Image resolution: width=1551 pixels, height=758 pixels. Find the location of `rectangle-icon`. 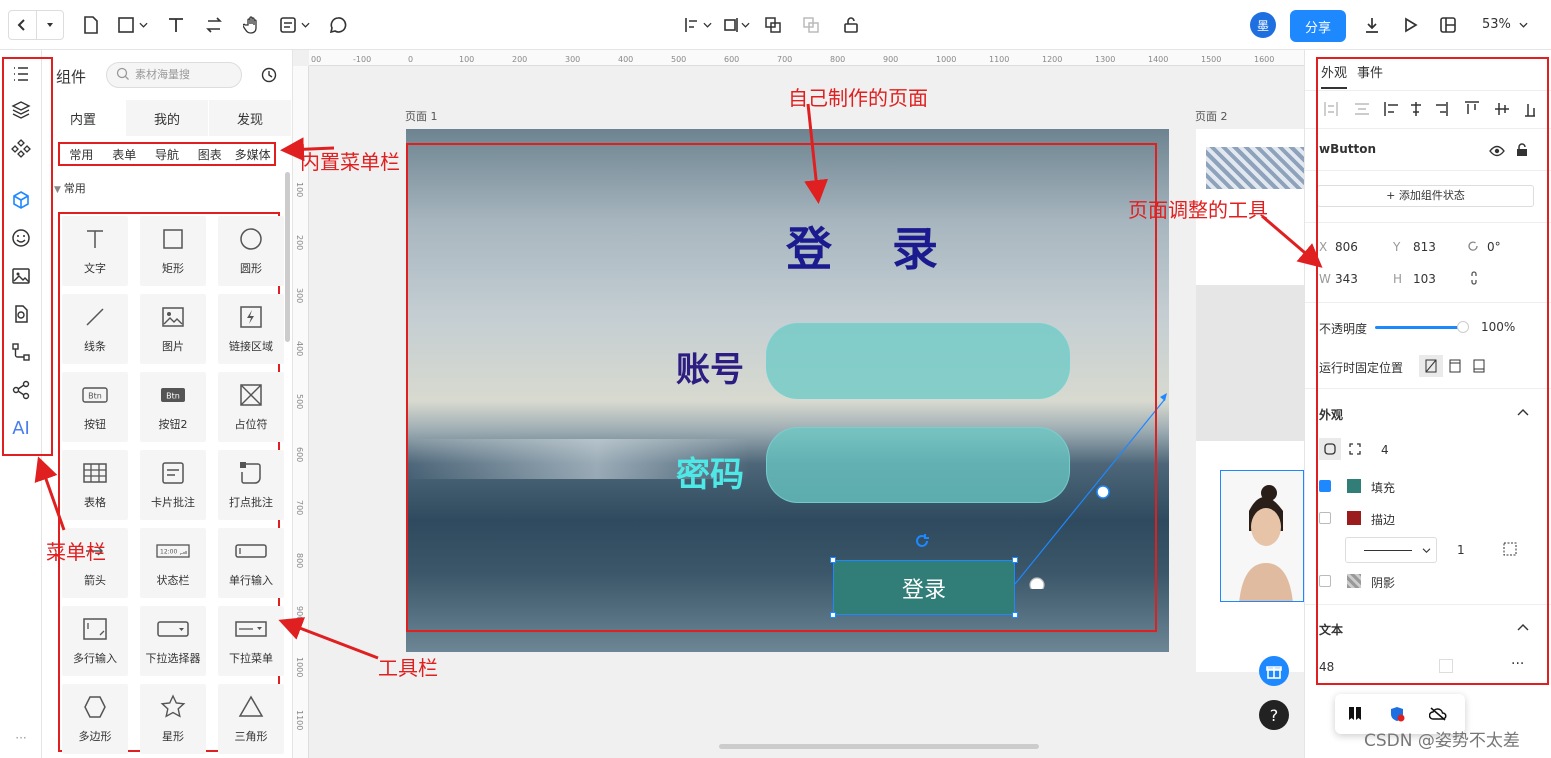

rectangle-icon is located at coordinates (173, 239).